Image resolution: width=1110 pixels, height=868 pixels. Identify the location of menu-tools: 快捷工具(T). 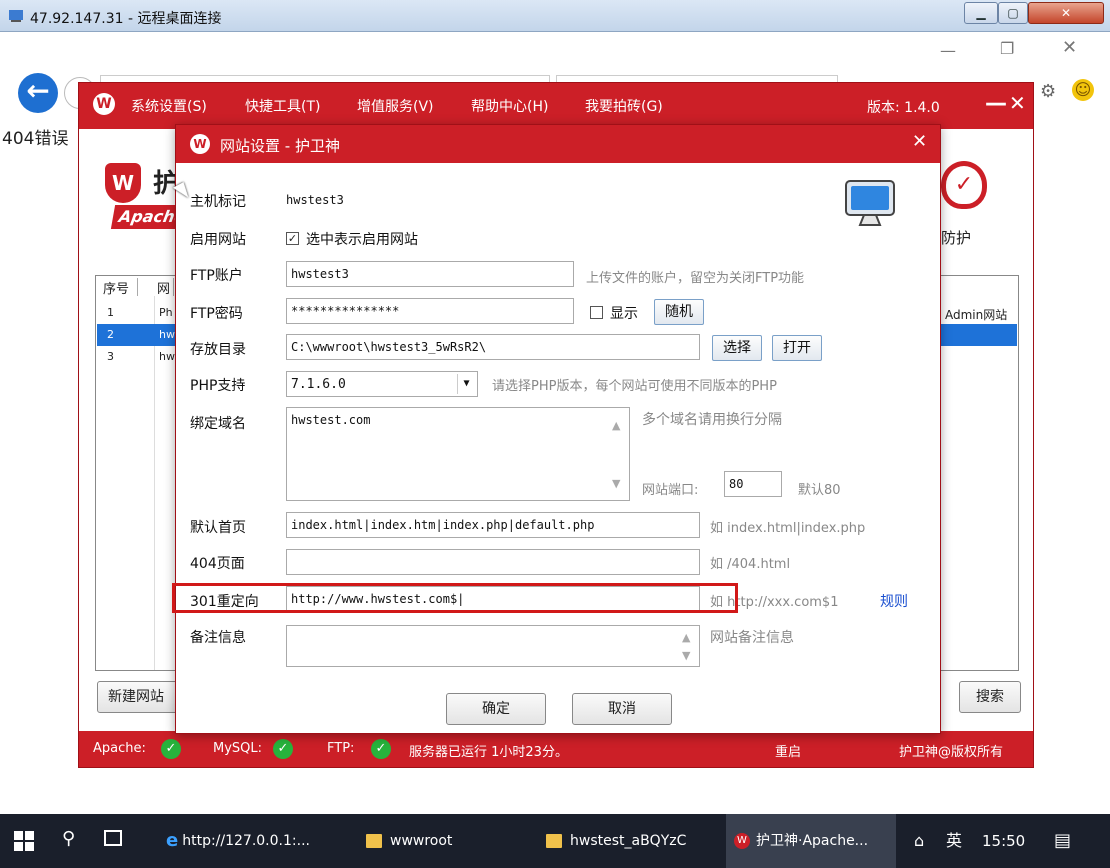
(282, 106).